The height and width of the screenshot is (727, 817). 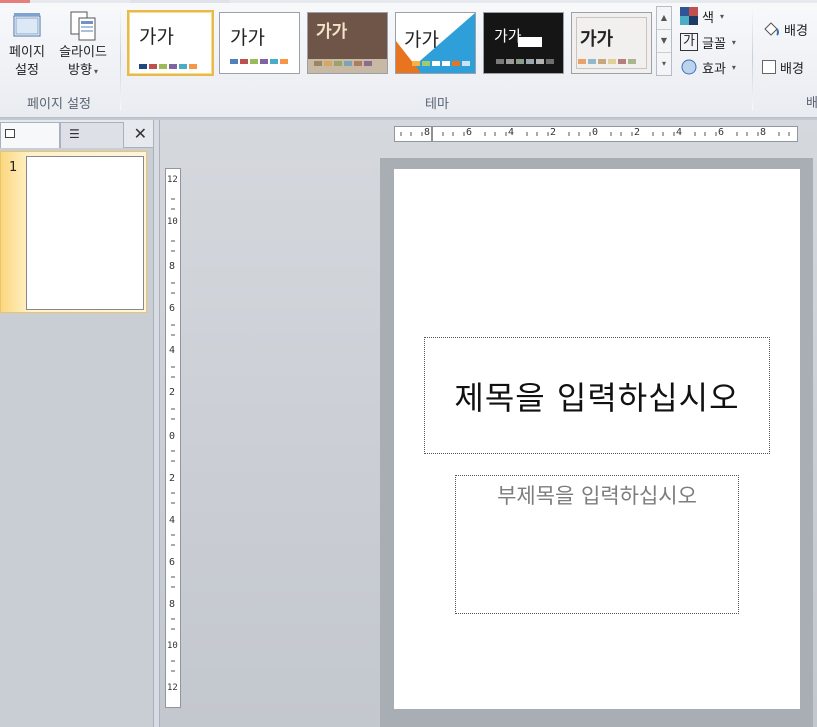 What do you see at coordinates (173, 438) in the screenshot?
I see `vertical-ruler: 12 10 8 6 4 2 0 2 4 6 8 10 12` at bounding box center [173, 438].